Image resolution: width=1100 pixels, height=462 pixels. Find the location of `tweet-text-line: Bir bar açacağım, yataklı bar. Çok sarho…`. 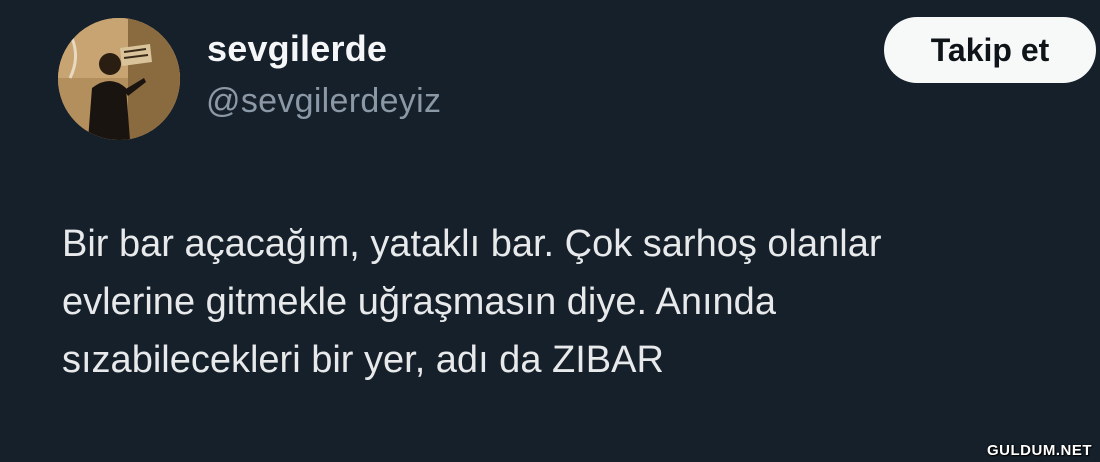

tweet-text-line: Bir bar açacağım, yataklı bar. Çok sarho… is located at coordinates (472, 244).